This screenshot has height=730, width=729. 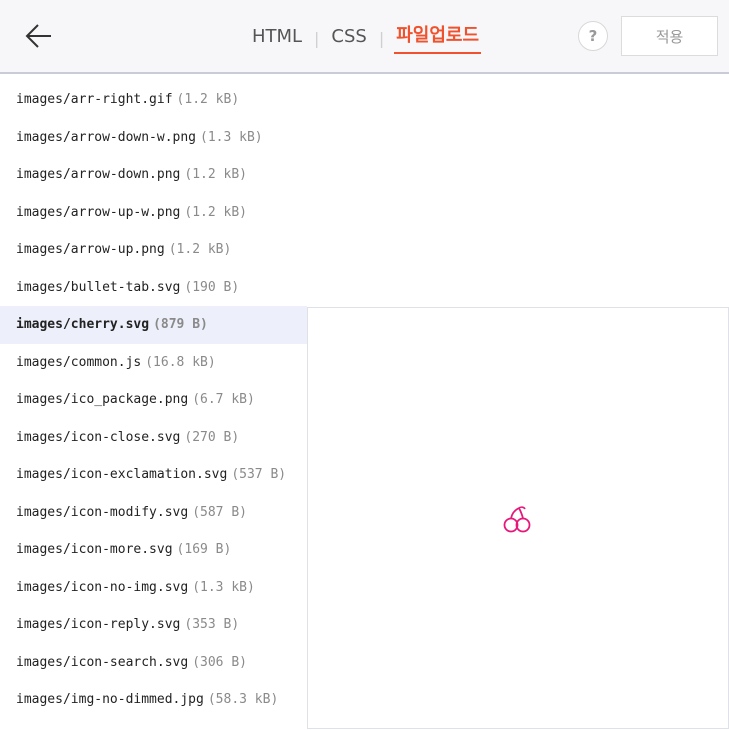 I want to click on file-list-item: images/icon-no-img.svg (1.3 kB), so click(x=153, y=588).